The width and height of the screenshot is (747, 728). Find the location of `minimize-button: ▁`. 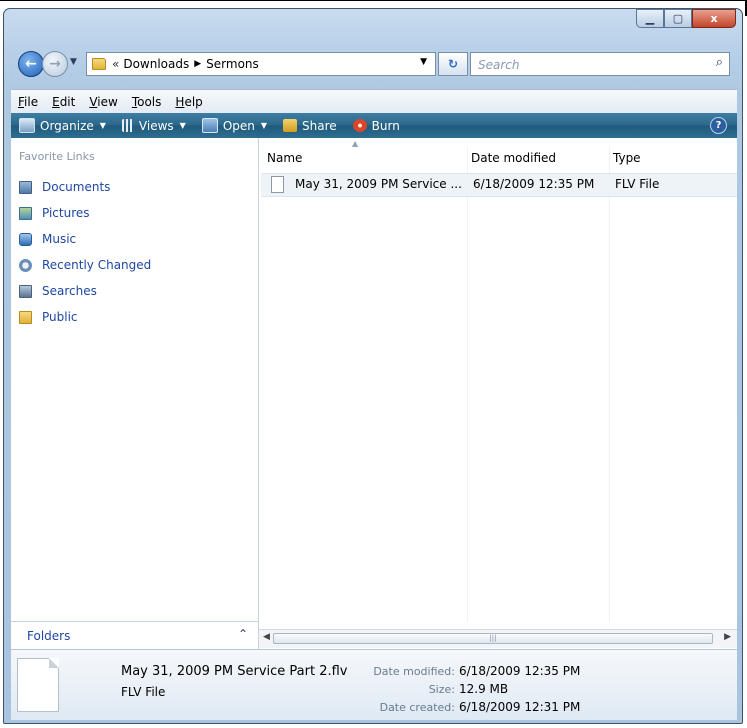

minimize-button: ▁ is located at coordinates (650, 18).